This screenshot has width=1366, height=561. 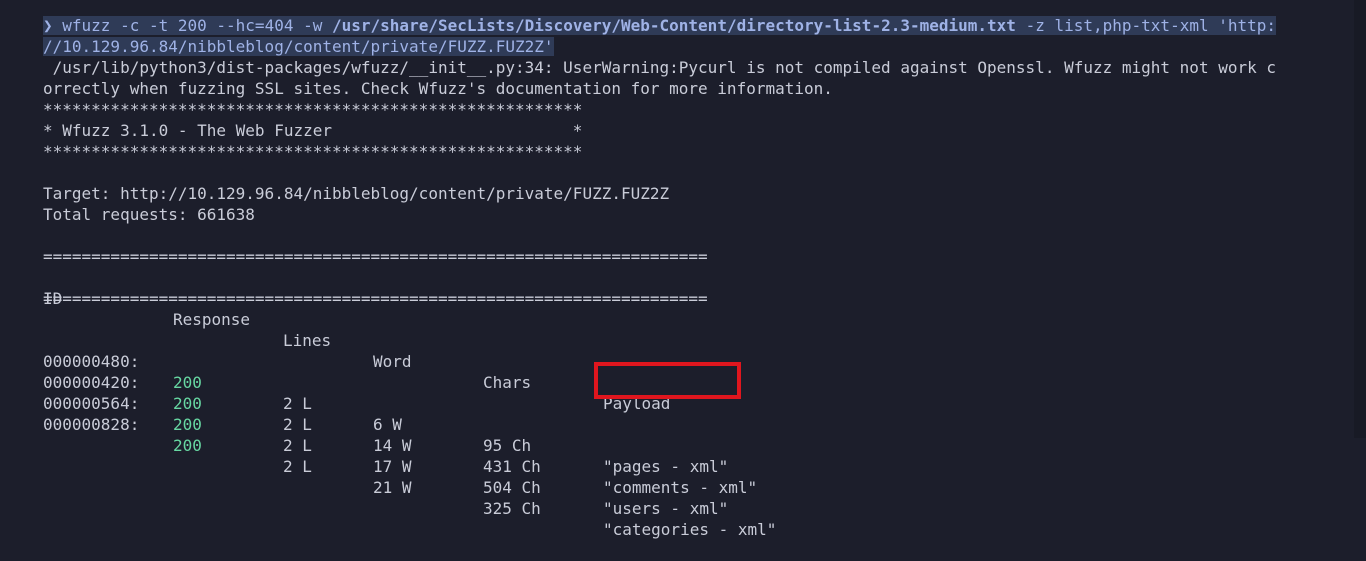 I want to click on row-id: 000000828:, so click(x=91, y=424).